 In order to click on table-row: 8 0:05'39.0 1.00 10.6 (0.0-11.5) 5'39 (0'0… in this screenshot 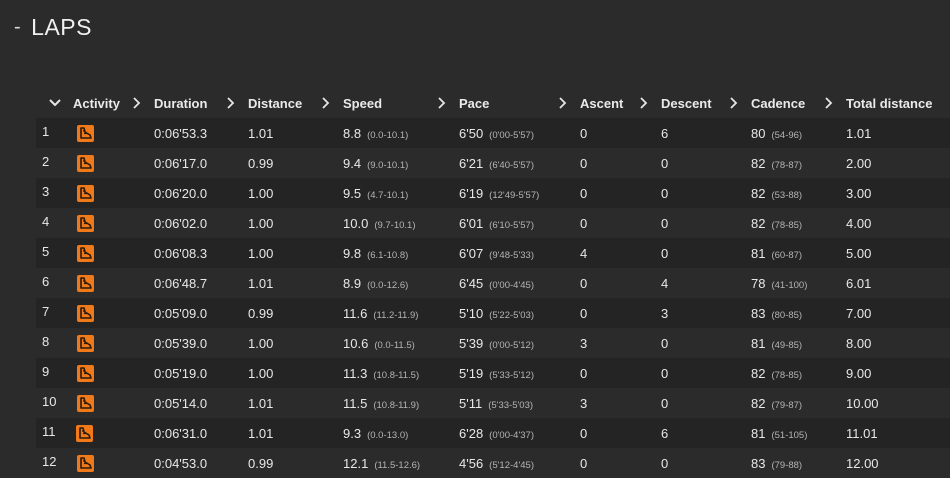, I will do `click(493, 343)`.